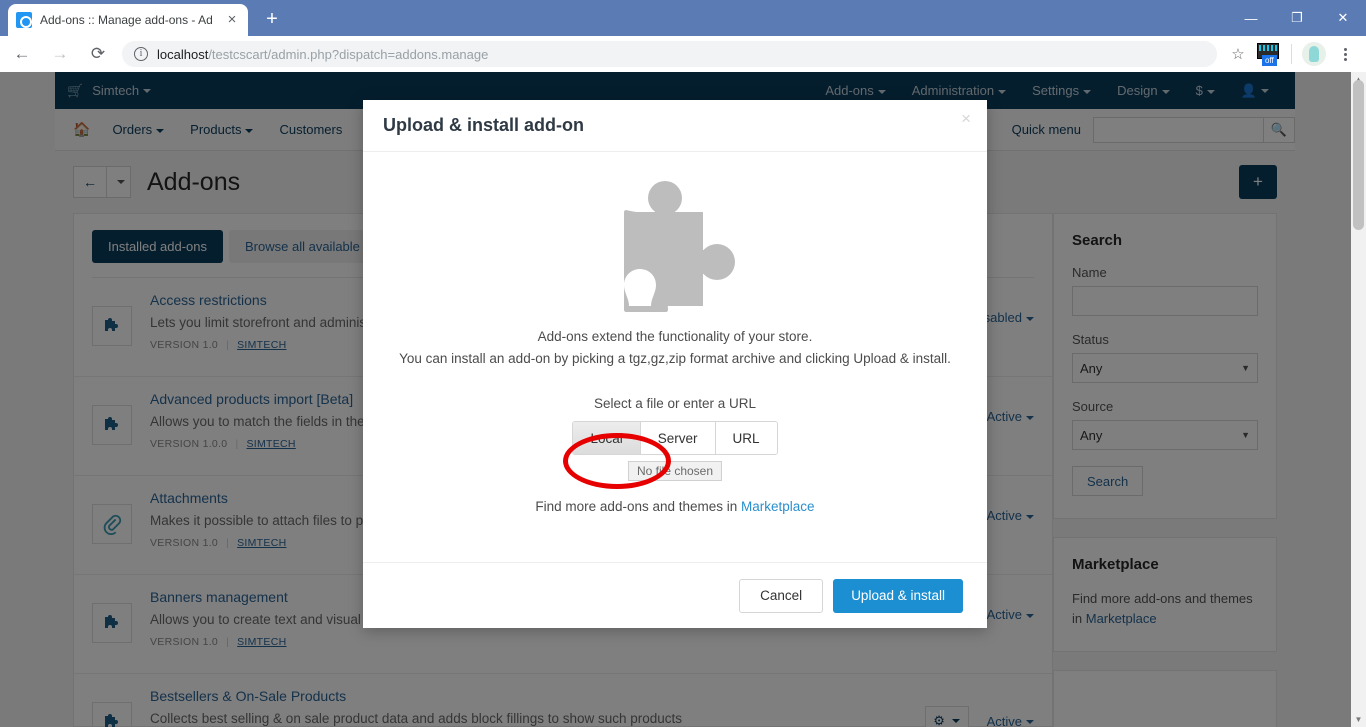  Describe the element at coordinates (675, 595) in the screenshot. I see `modal-footer: Cancel Upload & install` at that location.